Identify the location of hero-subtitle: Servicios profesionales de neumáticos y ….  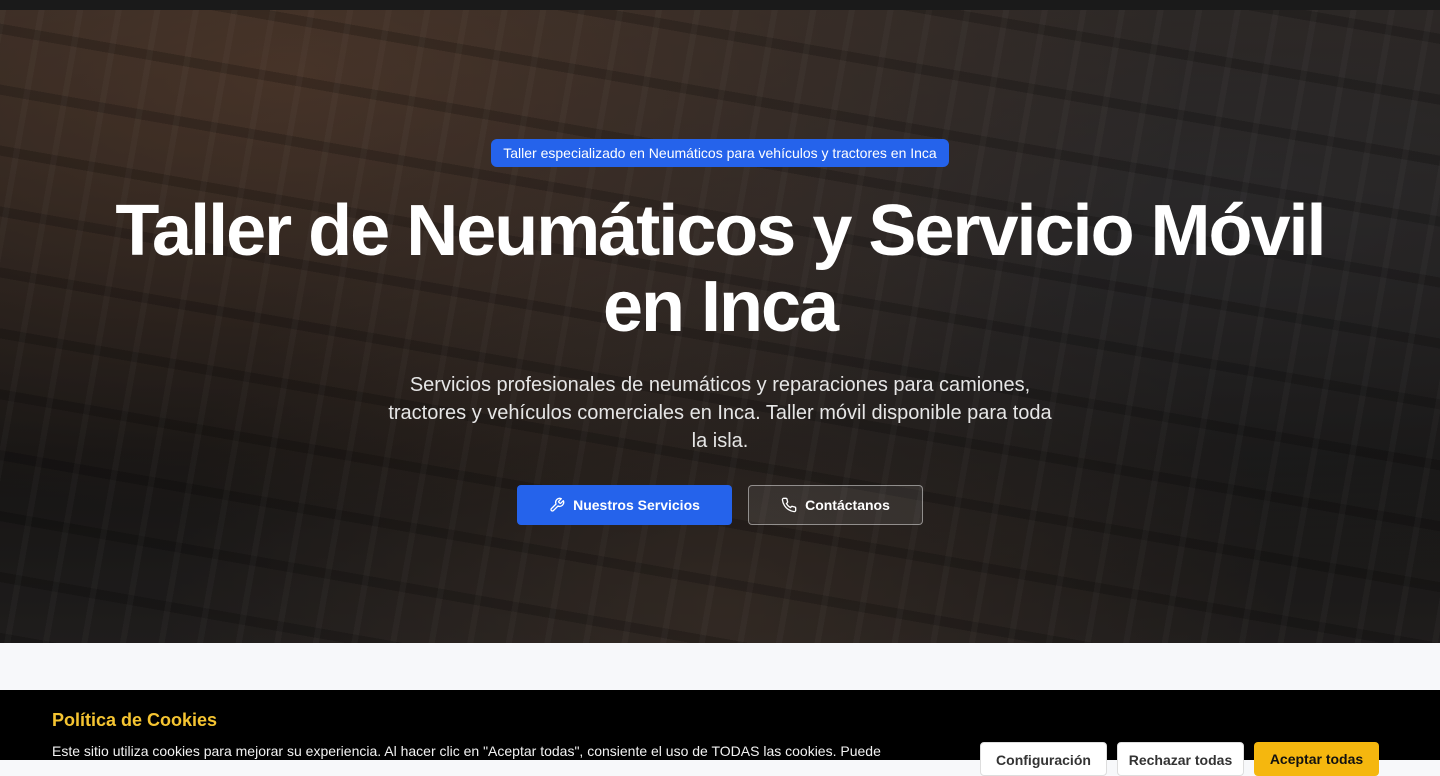
(720, 413).